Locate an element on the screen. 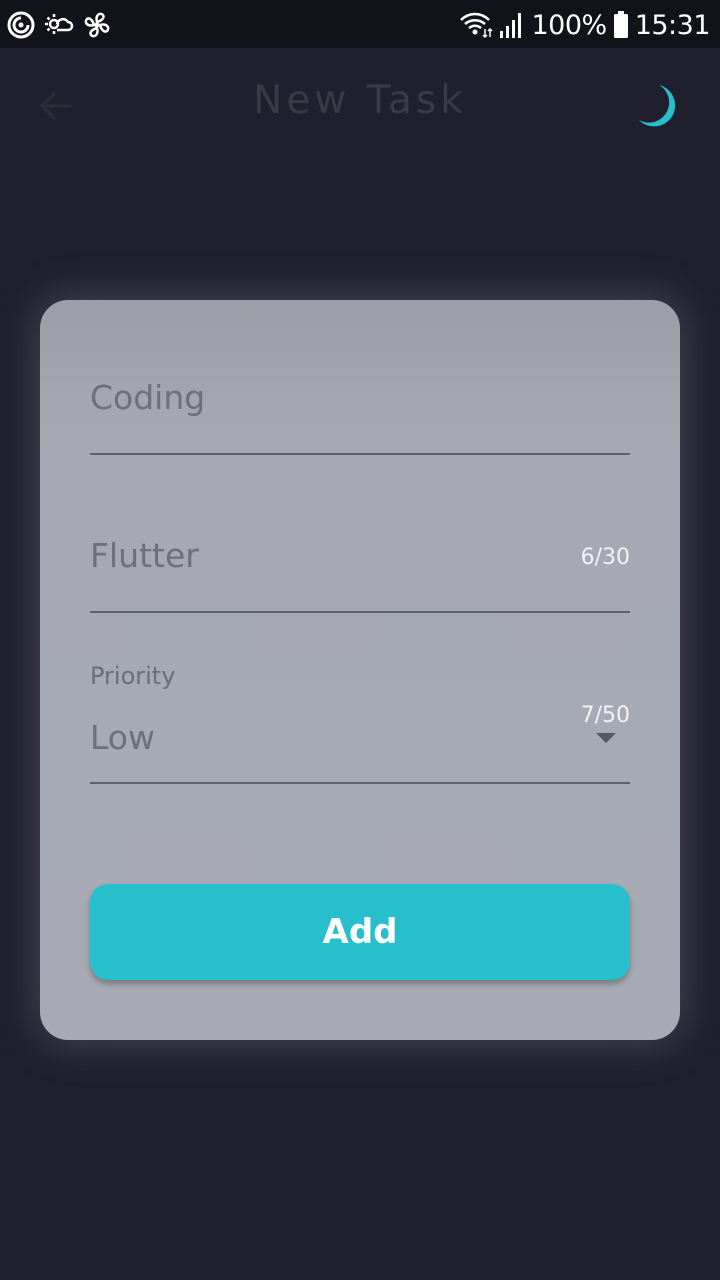 This screenshot has height=1280, width=720. task-title-field: Coding 6/30 is located at coordinates (360, 471).